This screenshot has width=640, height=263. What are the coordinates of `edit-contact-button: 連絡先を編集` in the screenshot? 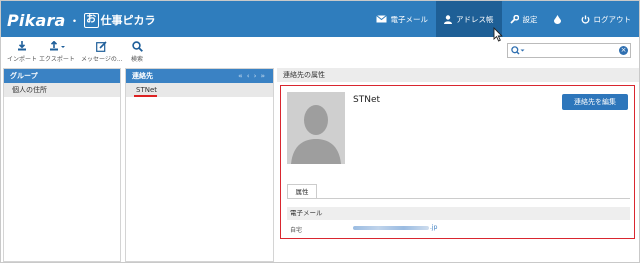 It's located at (595, 102).